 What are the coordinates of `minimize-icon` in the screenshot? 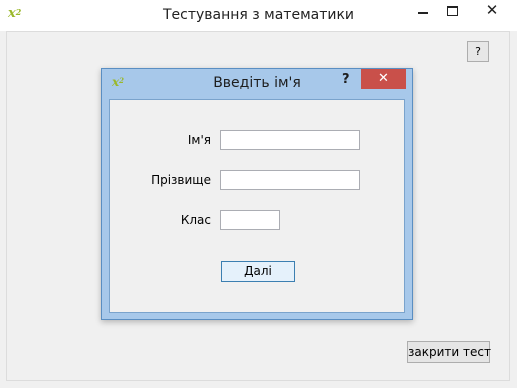 It's located at (423, 13).